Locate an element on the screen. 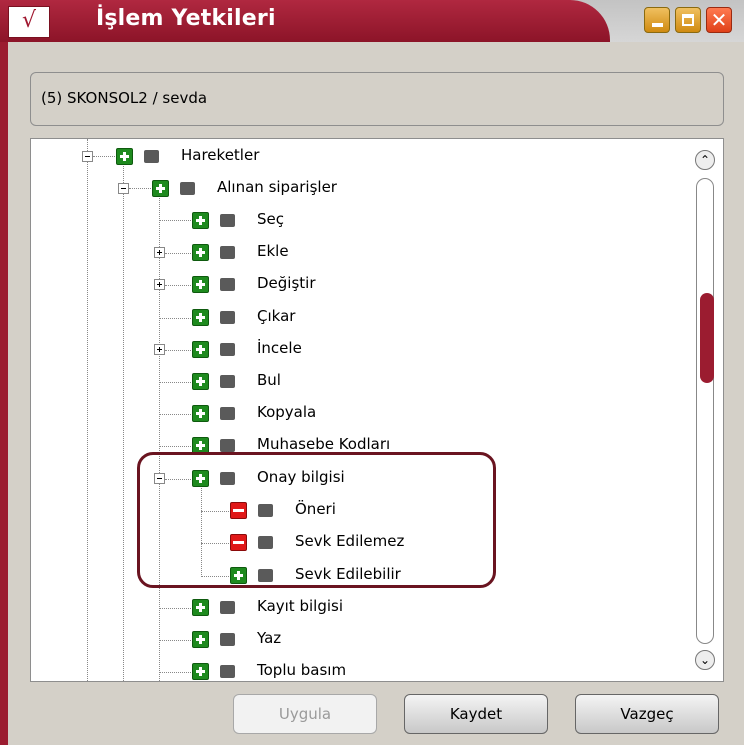  scroll-thumb is located at coordinates (707, 338).